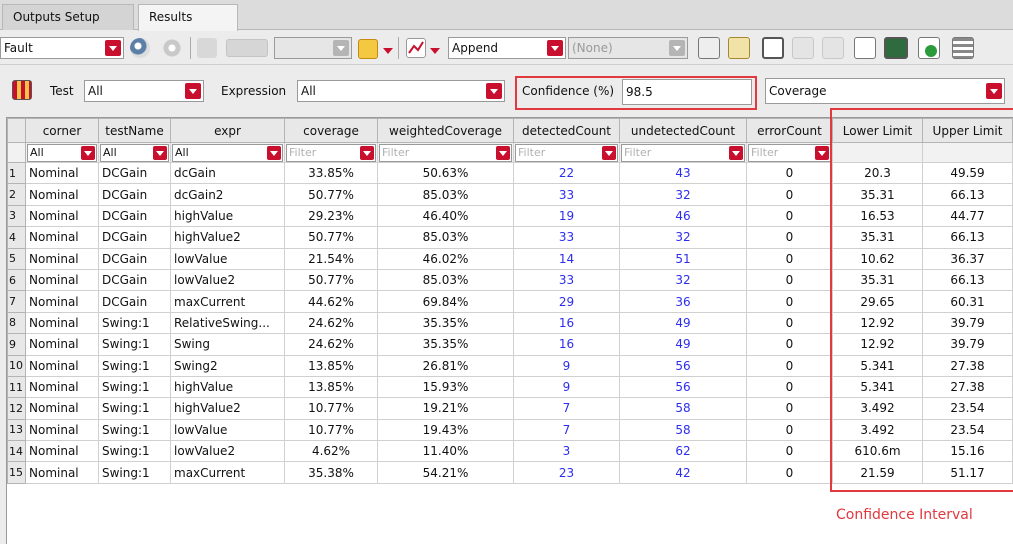 Image resolution: width=1013 pixels, height=544 pixels. What do you see at coordinates (885, 91) in the screenshot?
I see `metric-select: Coverage` at bounding box center [885, 91].